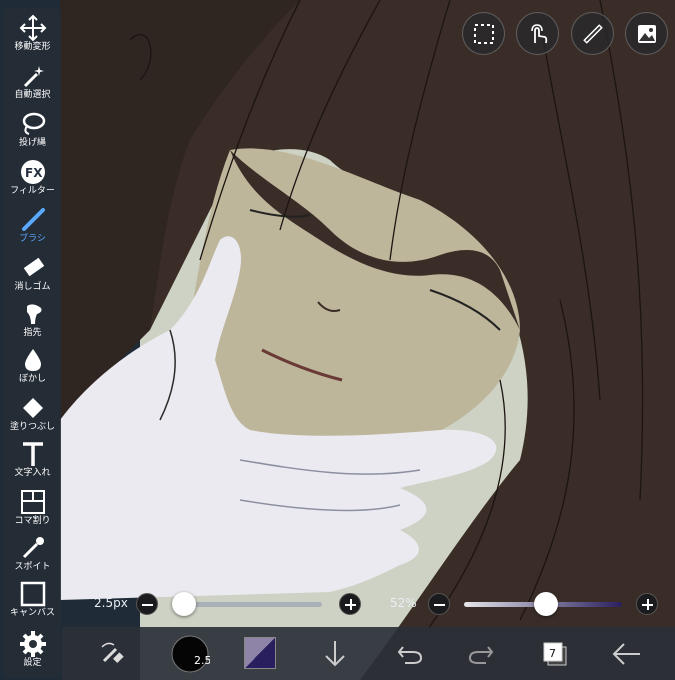 The height and width of the screenshot is (680, 675). Describe the element at coordinates (32, 239) in the screenshot. I see `tool-label: ブラシ` at that location.